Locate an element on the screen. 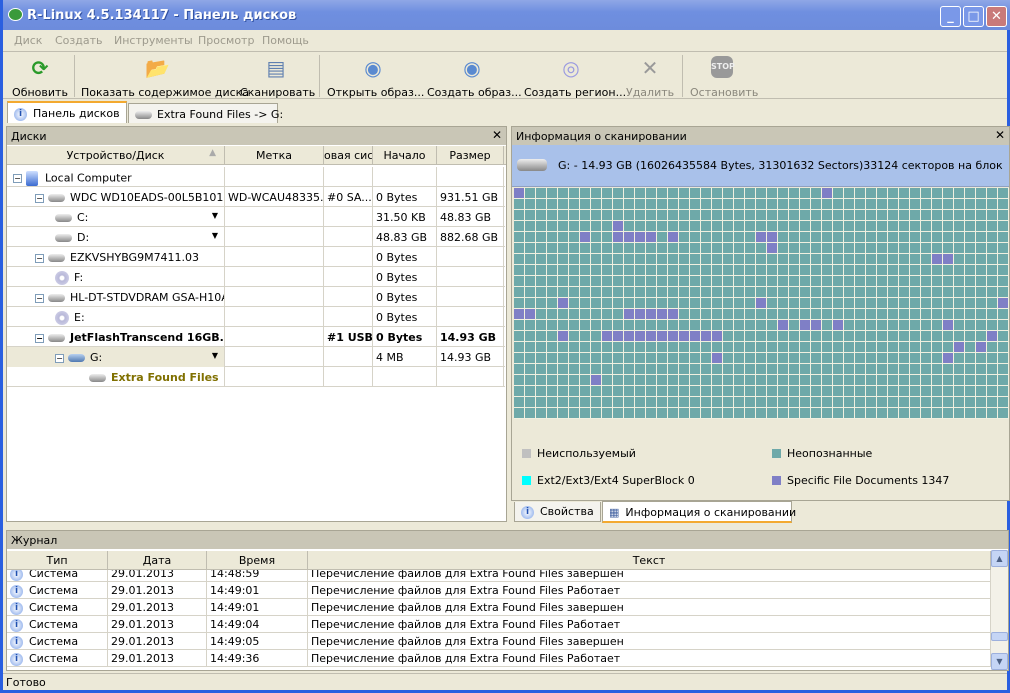 The image size is (1010, 693). minimize-button: _ is located at coordinates (950, 16).